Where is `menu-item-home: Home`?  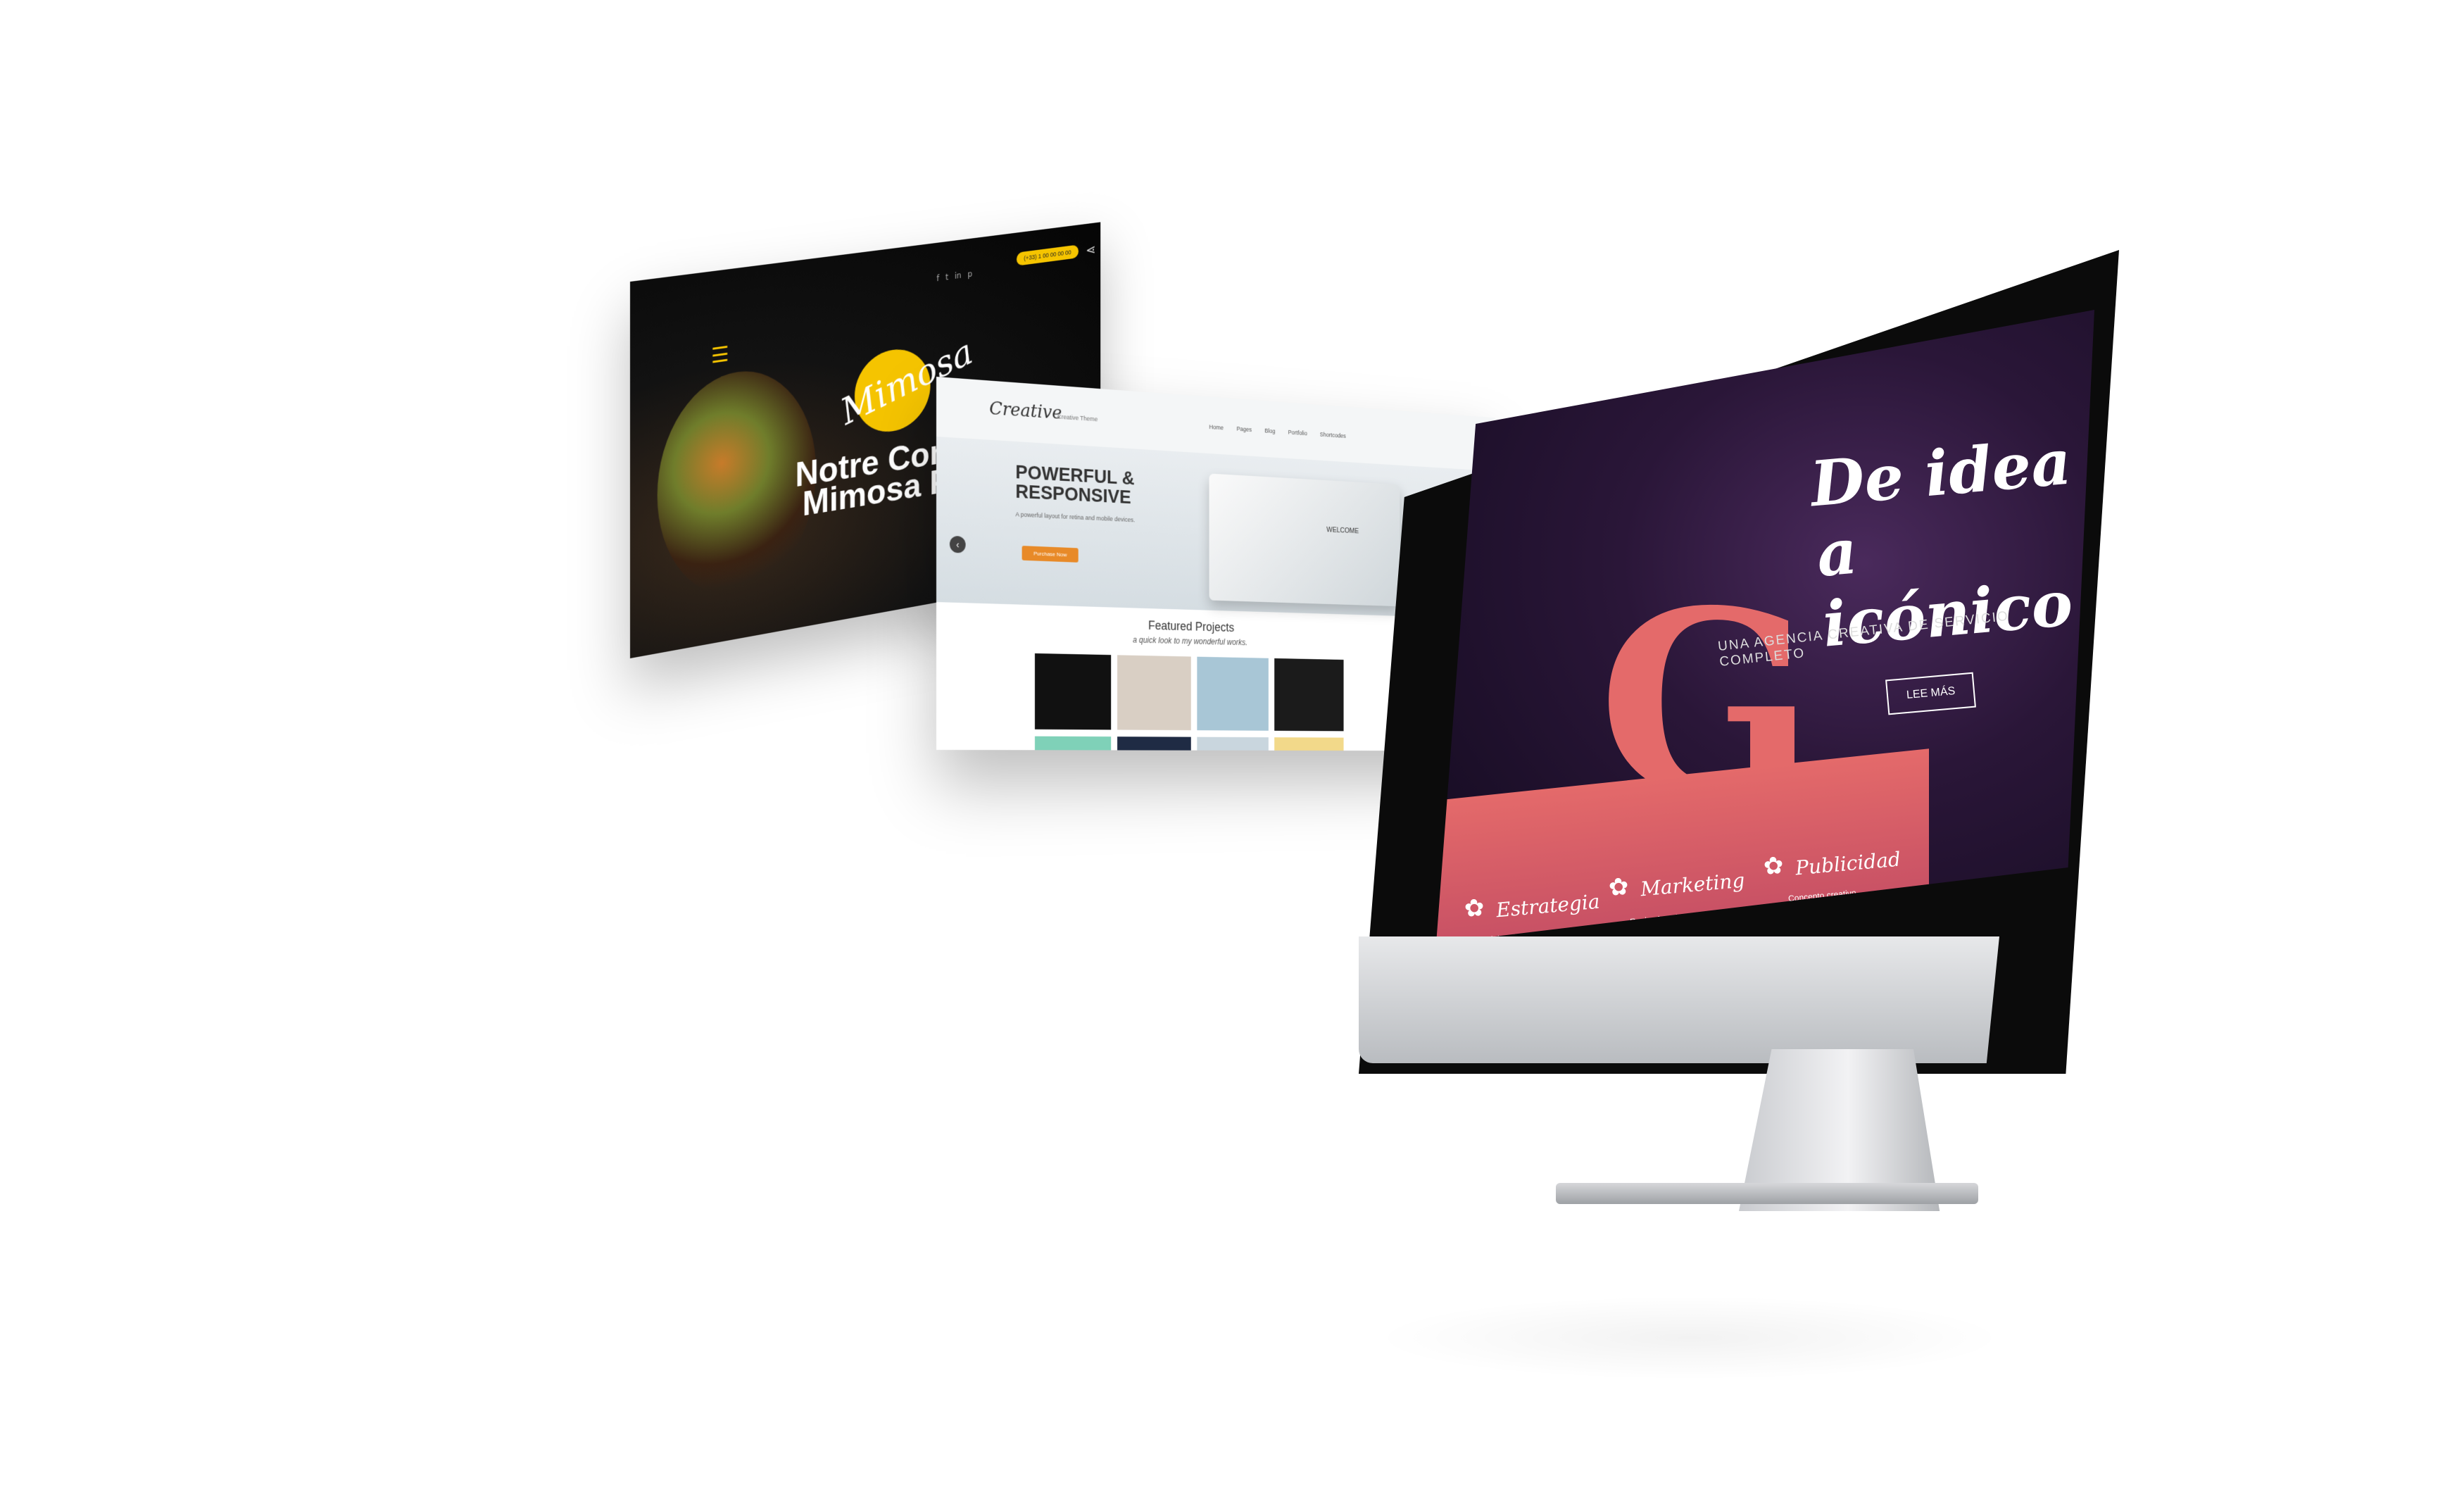 menu-item-home: Home is located at coordinates (1216, 427).